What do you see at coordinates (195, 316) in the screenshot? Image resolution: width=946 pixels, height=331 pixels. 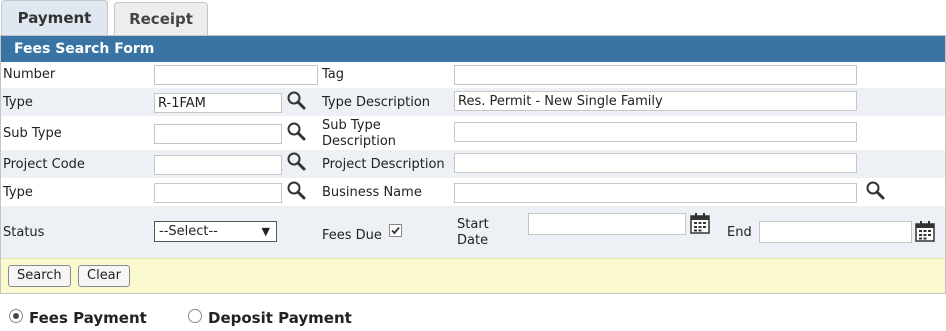 I see `deposit-payment-radio` at bounding box center [195, 316].